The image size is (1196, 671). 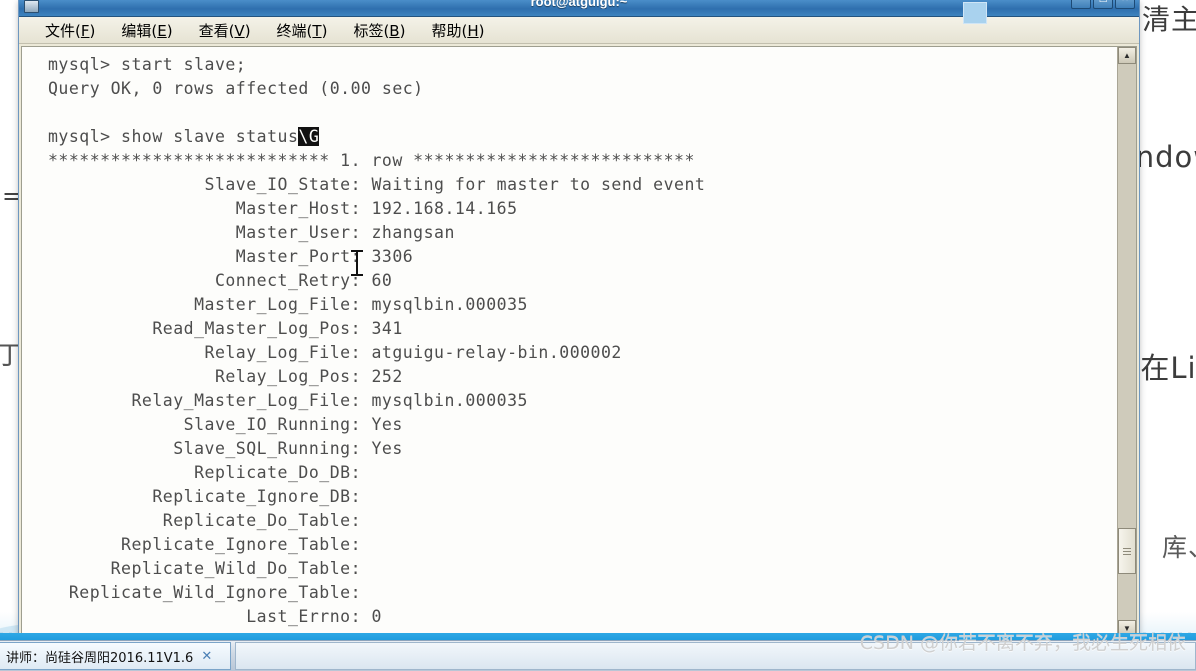 What do you see at coordinates (231, 256) in the screenshot?
I see `terminal-line: Master_Port: 3306` at bounding box center [231, 256].